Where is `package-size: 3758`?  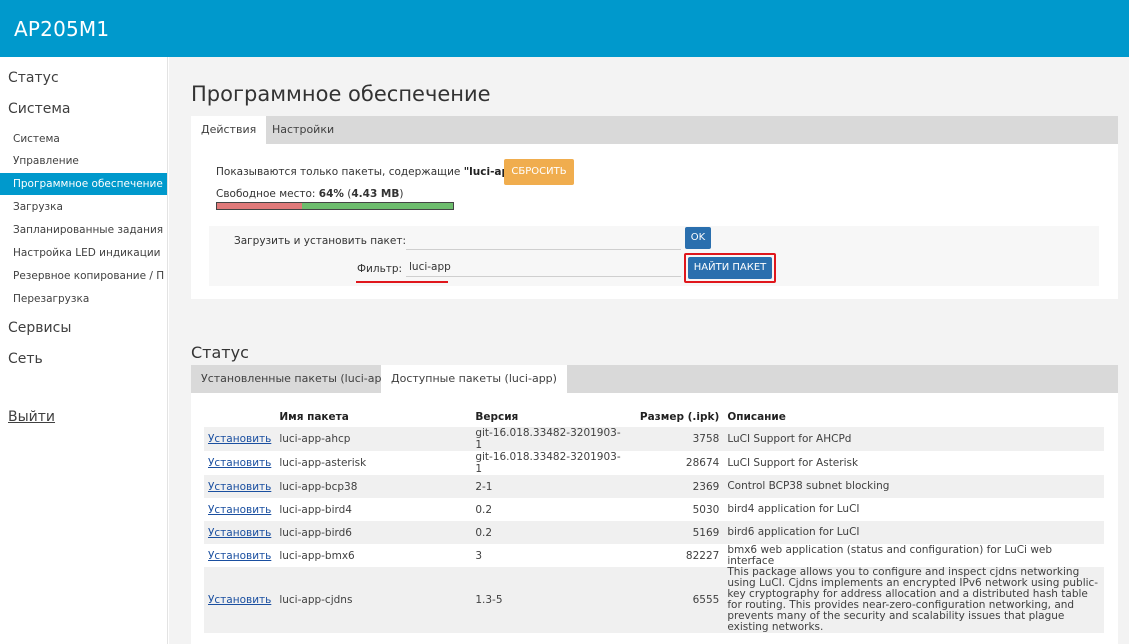
package-size: 3758 is located at coordinates (675, 439).